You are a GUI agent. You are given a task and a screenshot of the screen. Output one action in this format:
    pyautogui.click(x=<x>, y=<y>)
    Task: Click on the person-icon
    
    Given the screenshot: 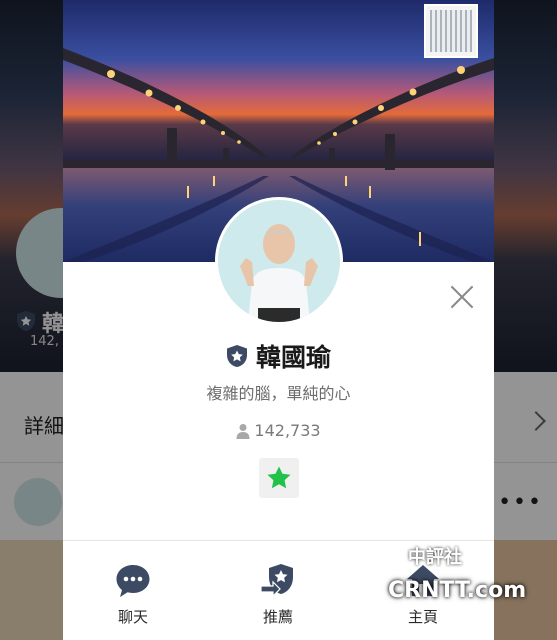 What is the action you would take?
    pyautogui.click(x=243, y=431)
    